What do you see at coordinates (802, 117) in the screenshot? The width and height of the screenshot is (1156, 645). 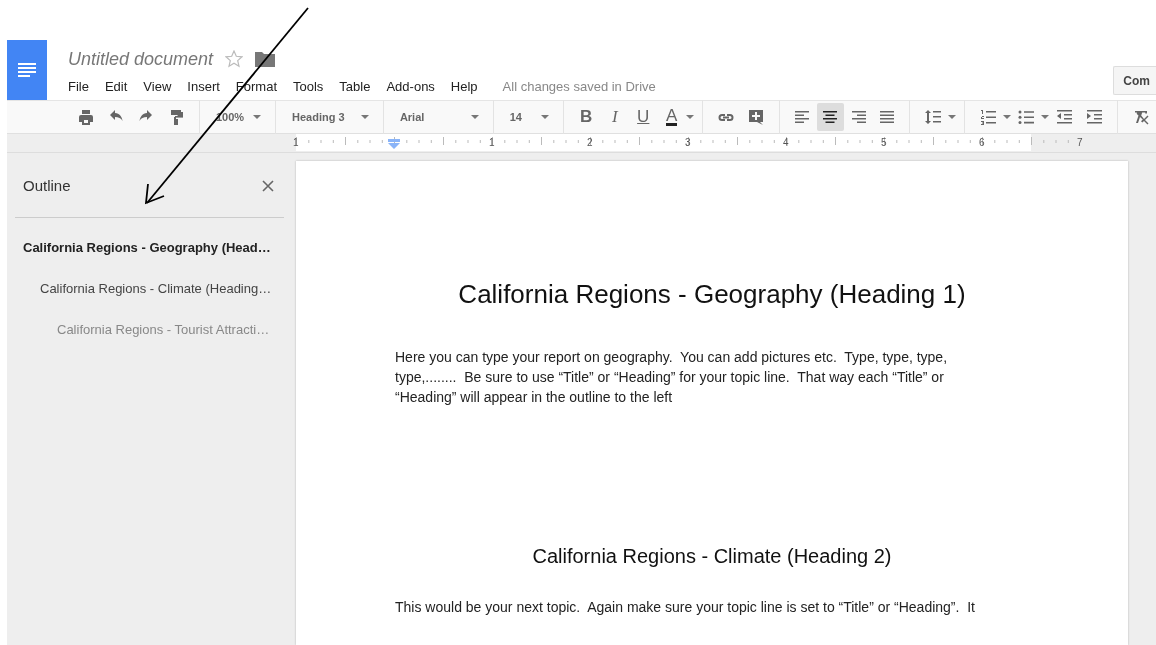 I see `align-left-icon` at bounding box center [802, 117].